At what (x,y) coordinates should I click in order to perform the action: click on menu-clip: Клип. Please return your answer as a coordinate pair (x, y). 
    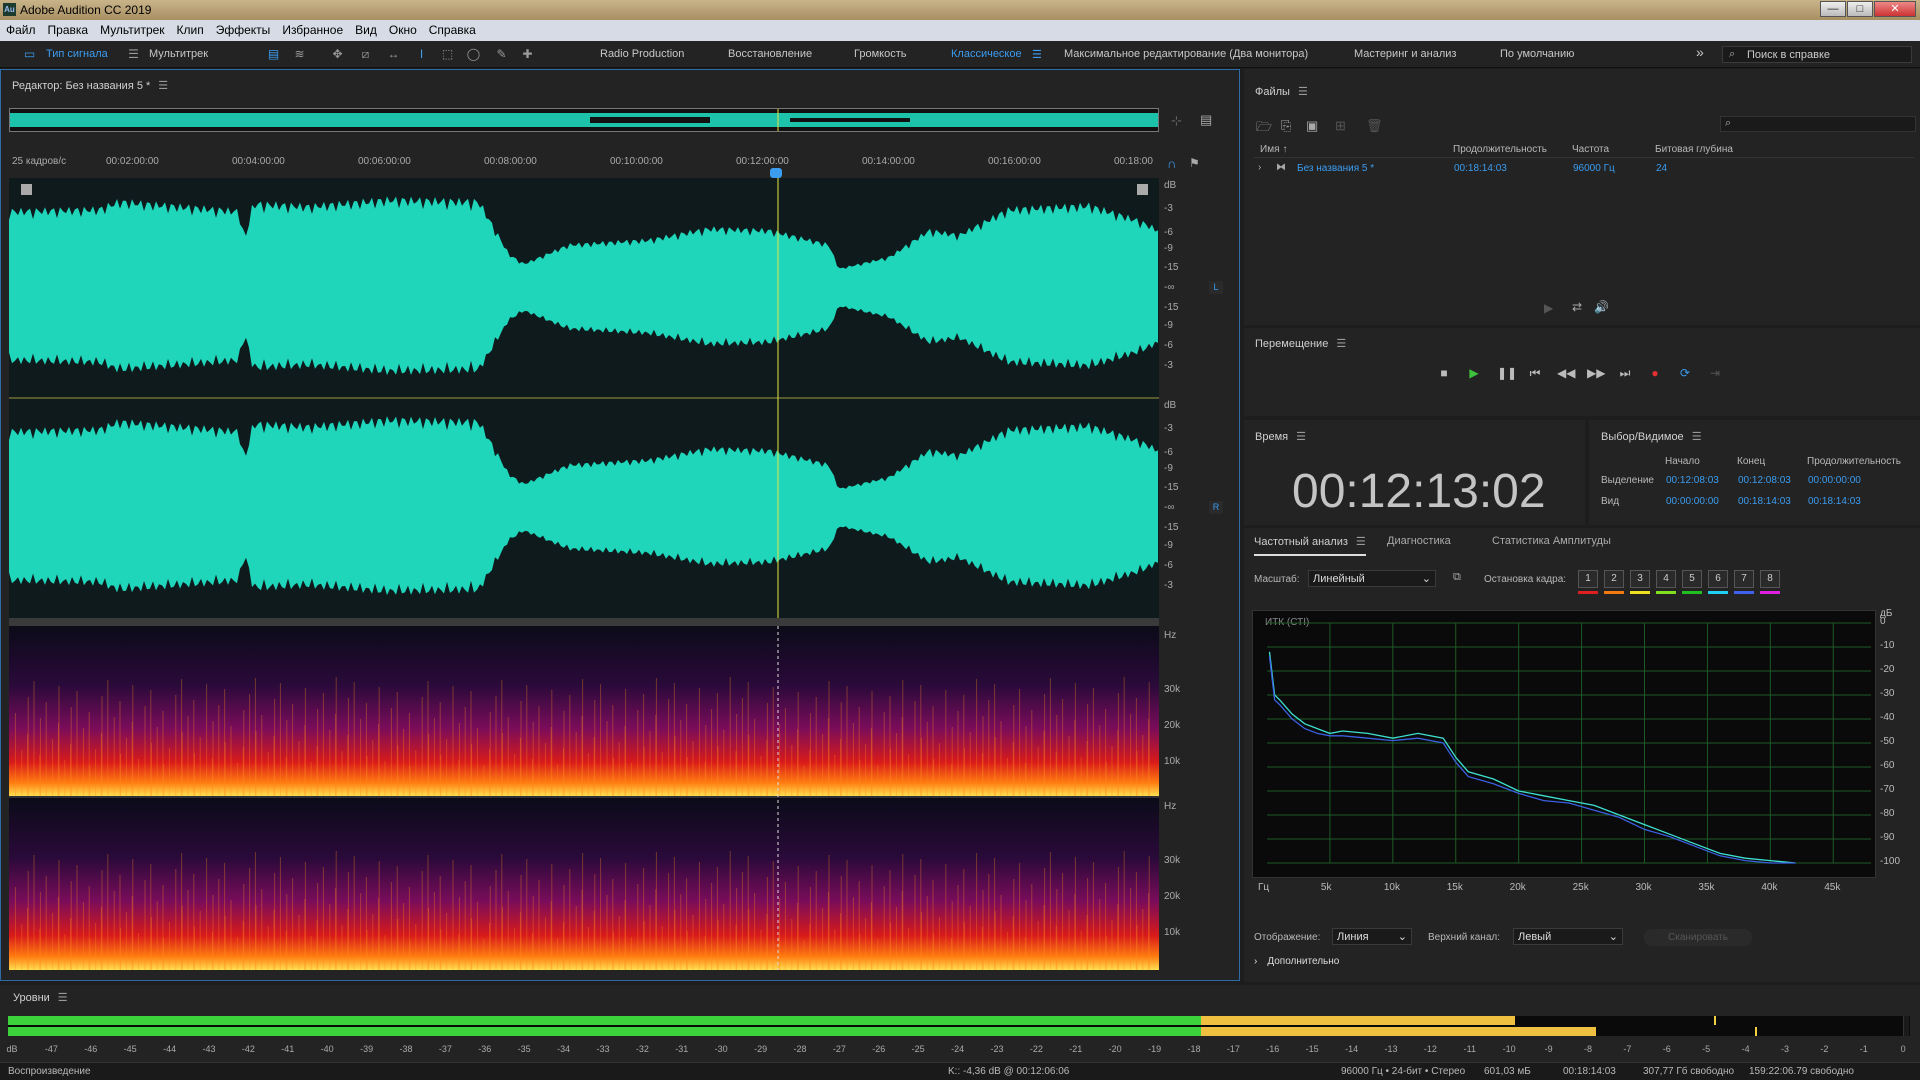
    Looking at the image, I should click on (190, 28).